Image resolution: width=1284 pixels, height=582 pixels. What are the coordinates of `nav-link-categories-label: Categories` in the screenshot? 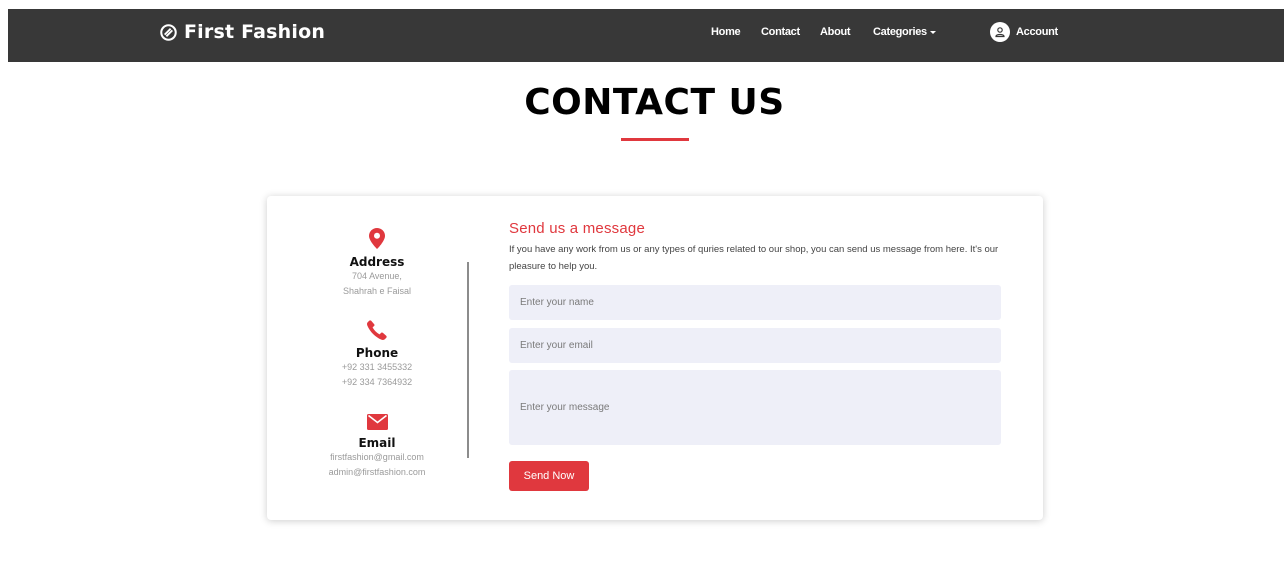 It's located at (900, 32).